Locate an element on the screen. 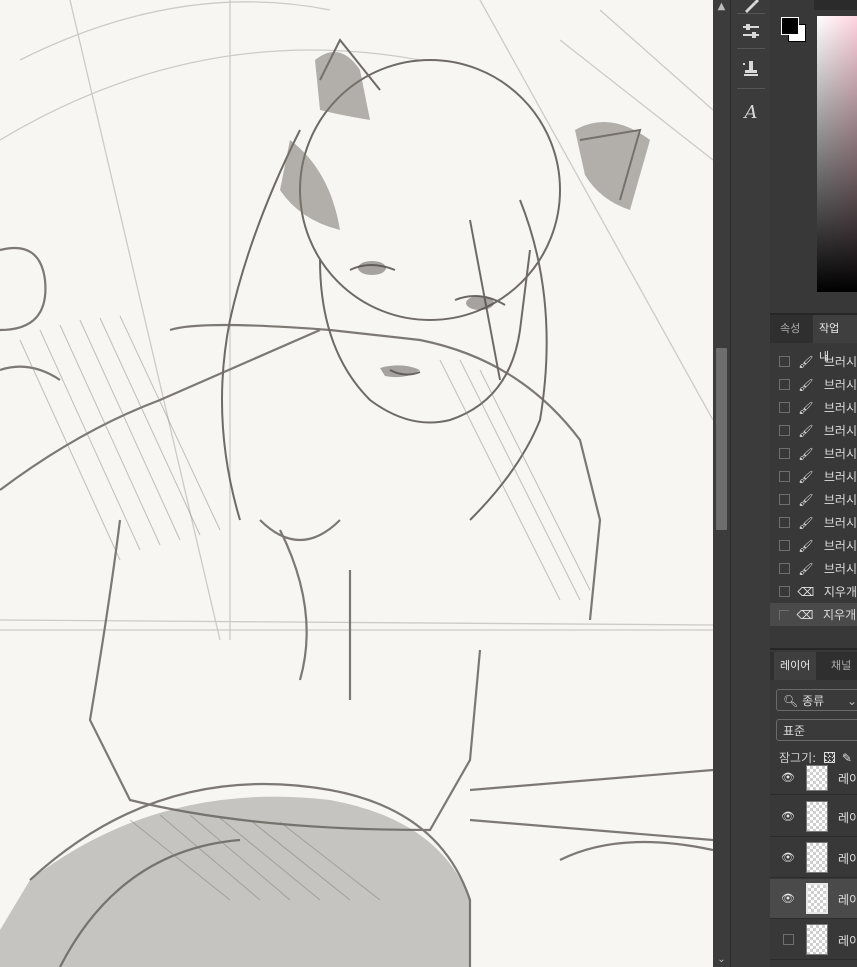 The width and height of the screenshot is (857, 967). history-item: ⌫ 지우개 is located at coordinates (813, 591).